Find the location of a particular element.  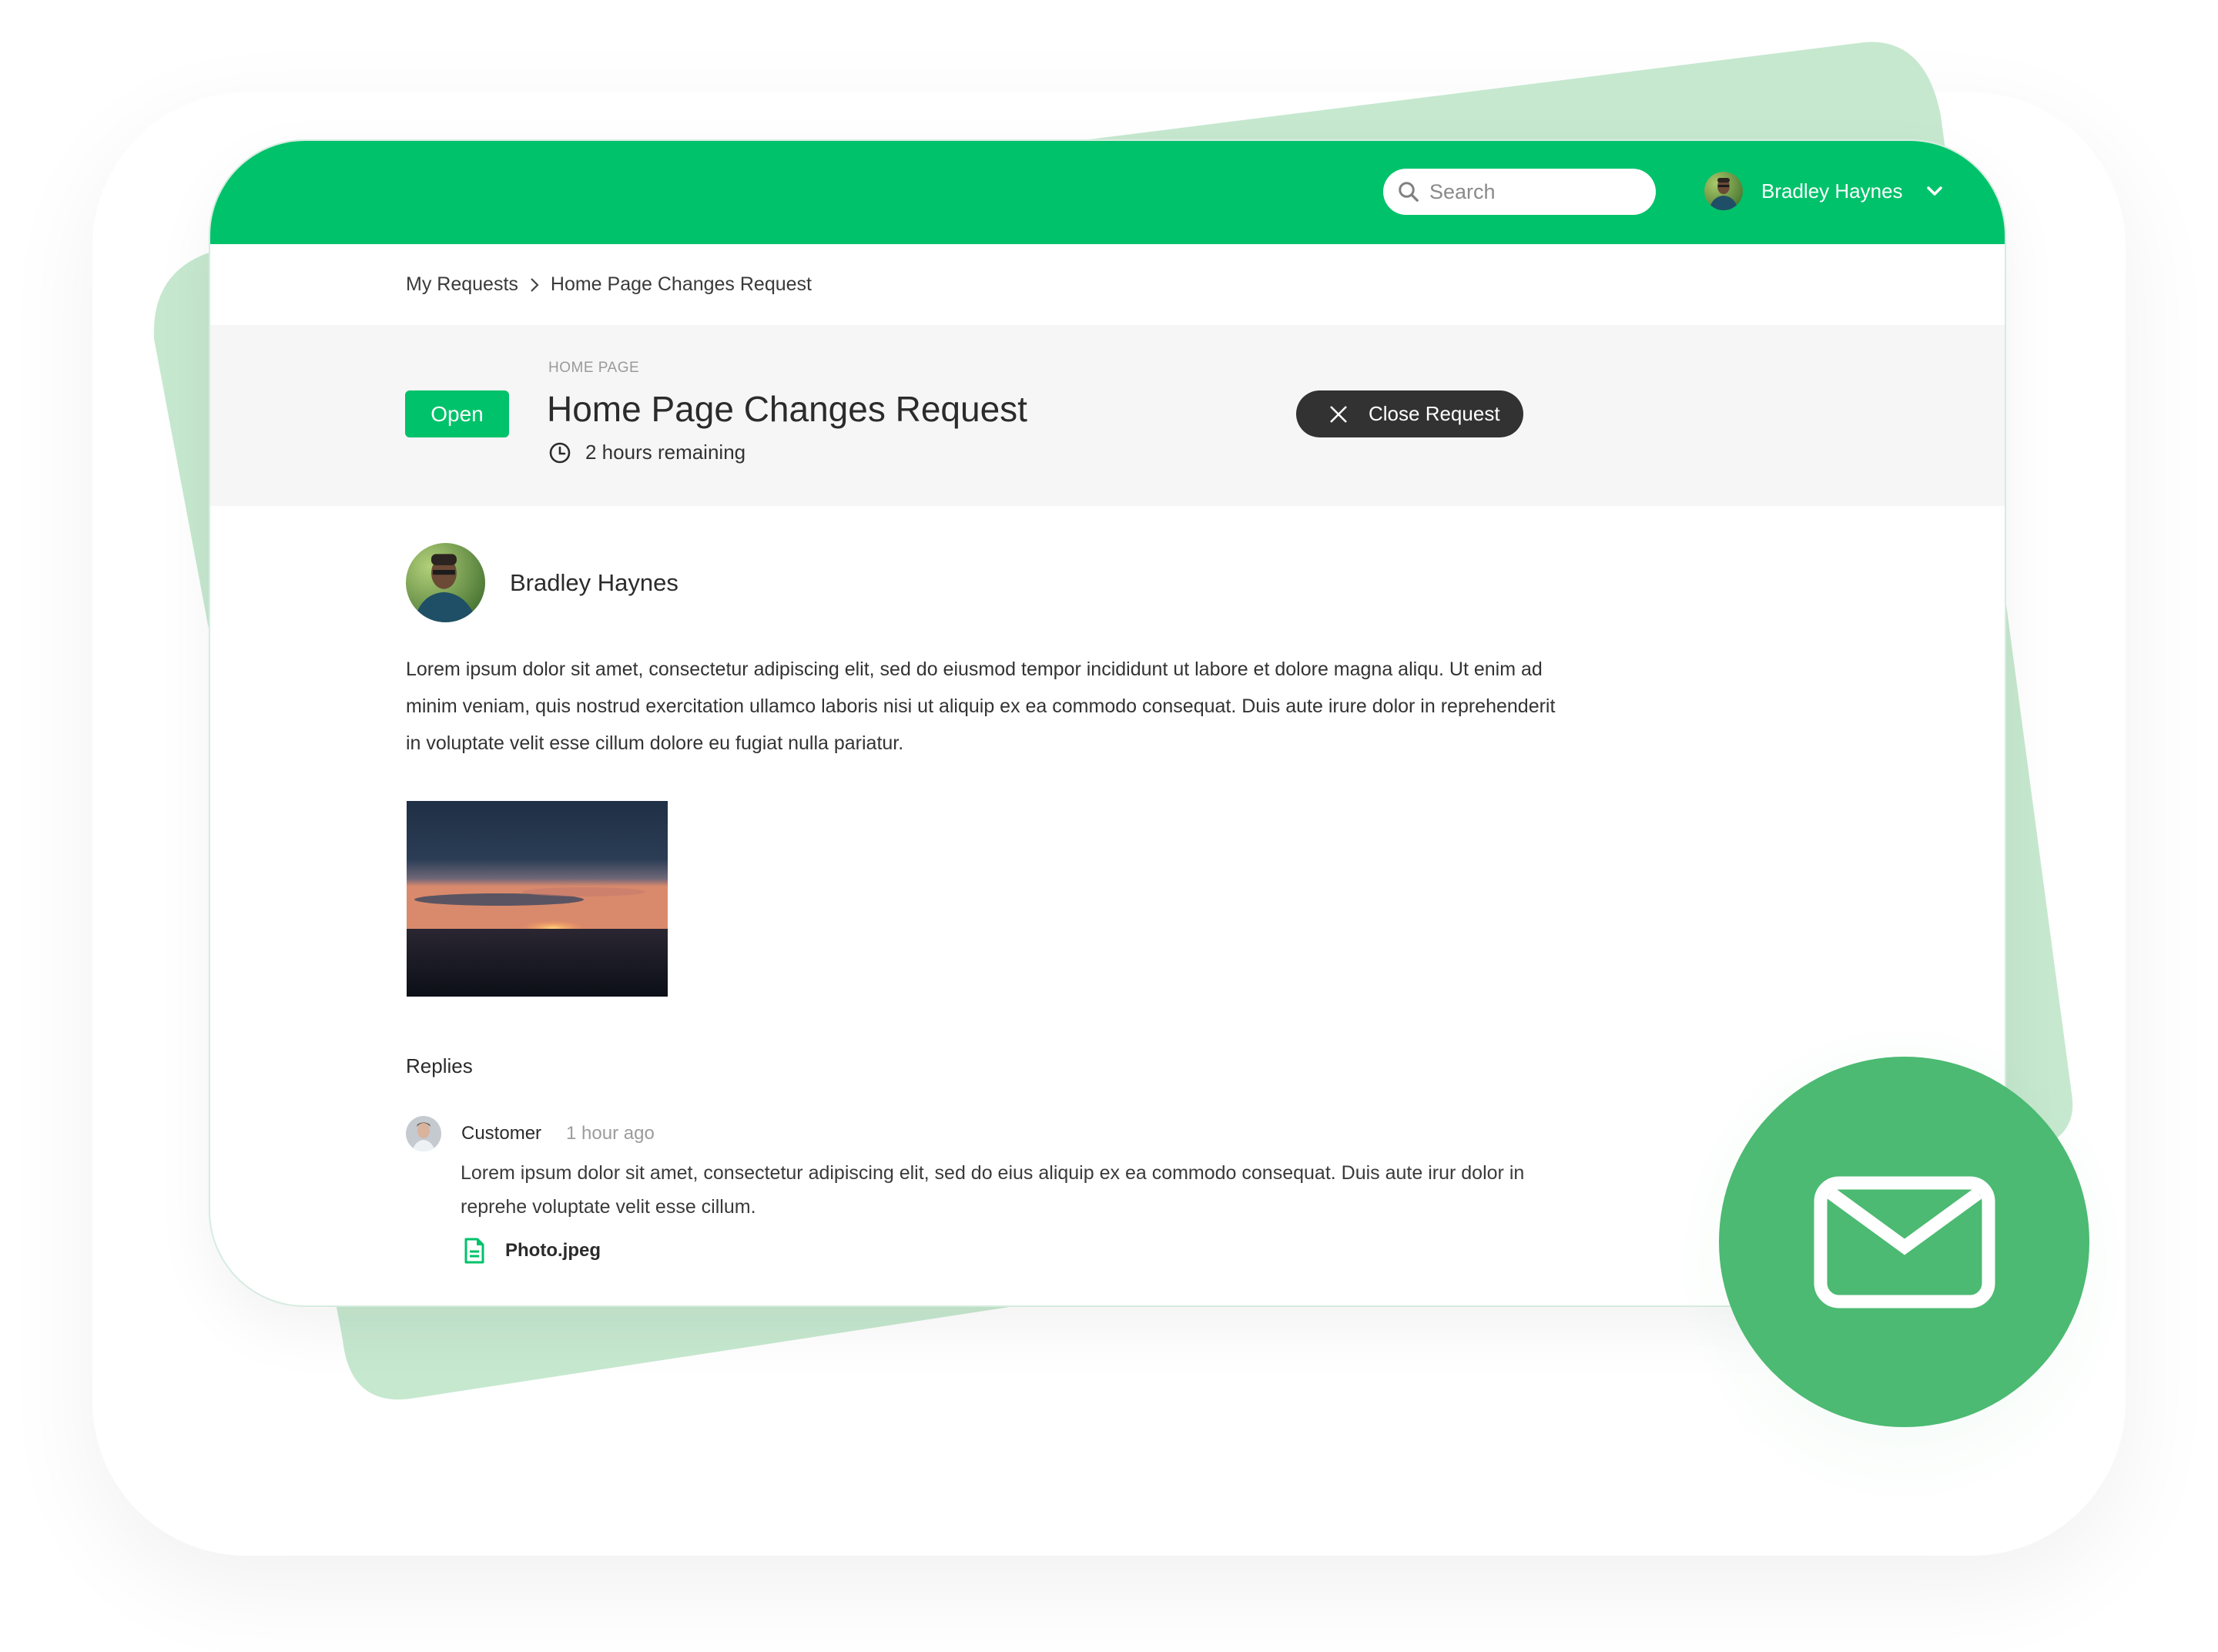

close-request-label: Close Request is located at coordinates (1434, 413).